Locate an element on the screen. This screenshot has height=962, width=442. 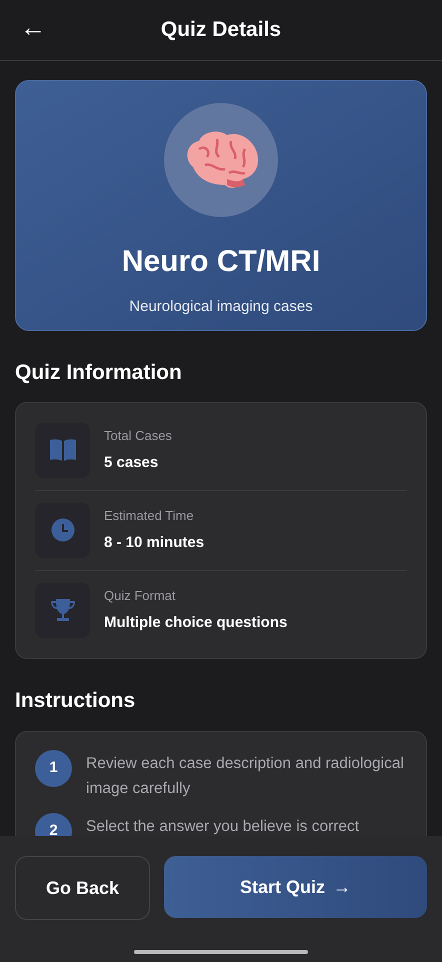
book-icon is located at coordinates (62, 450).